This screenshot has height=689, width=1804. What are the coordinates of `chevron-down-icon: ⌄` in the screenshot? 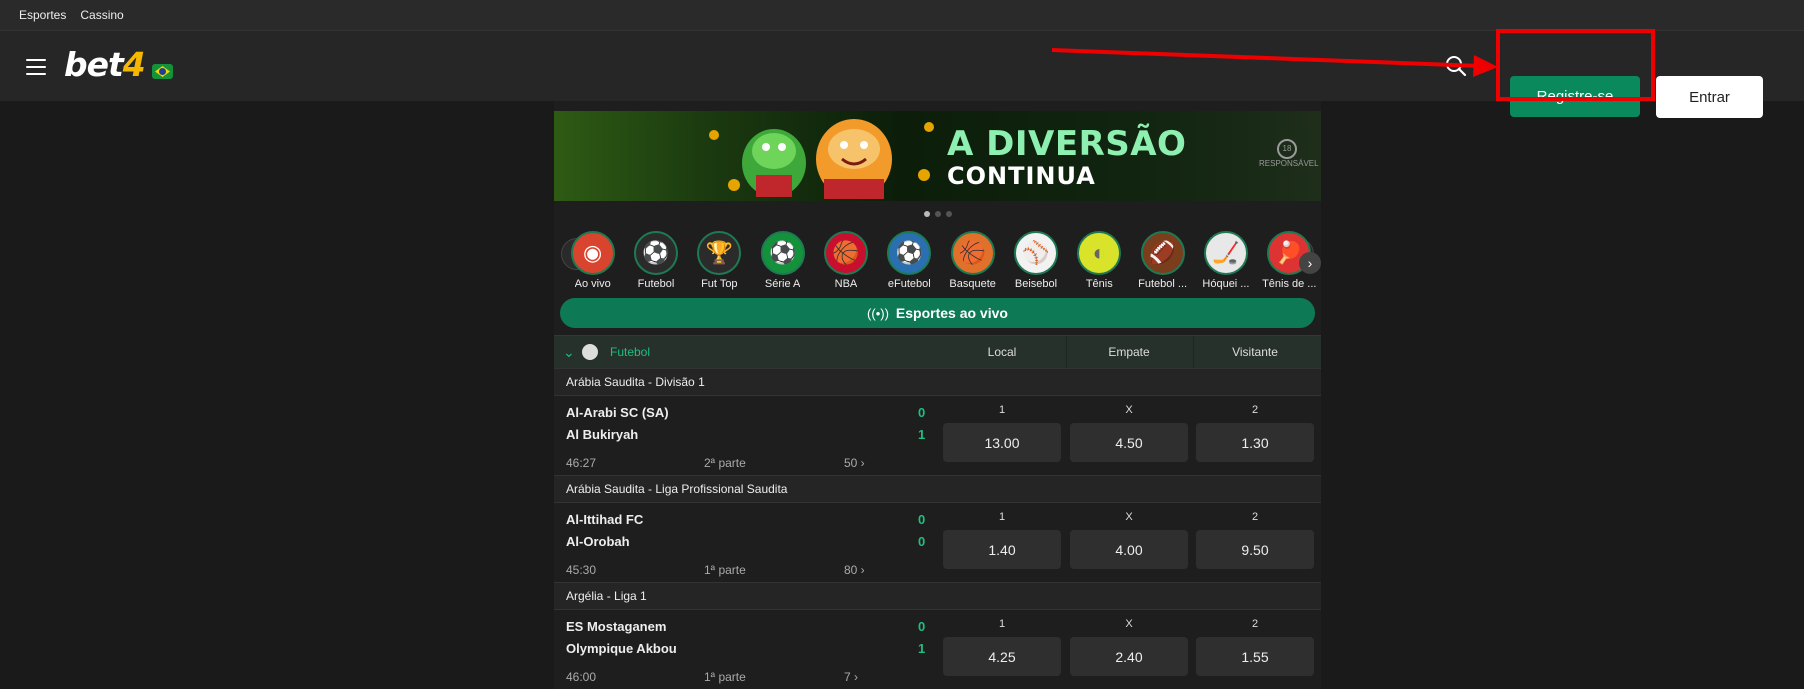 It's located at (569, 352).